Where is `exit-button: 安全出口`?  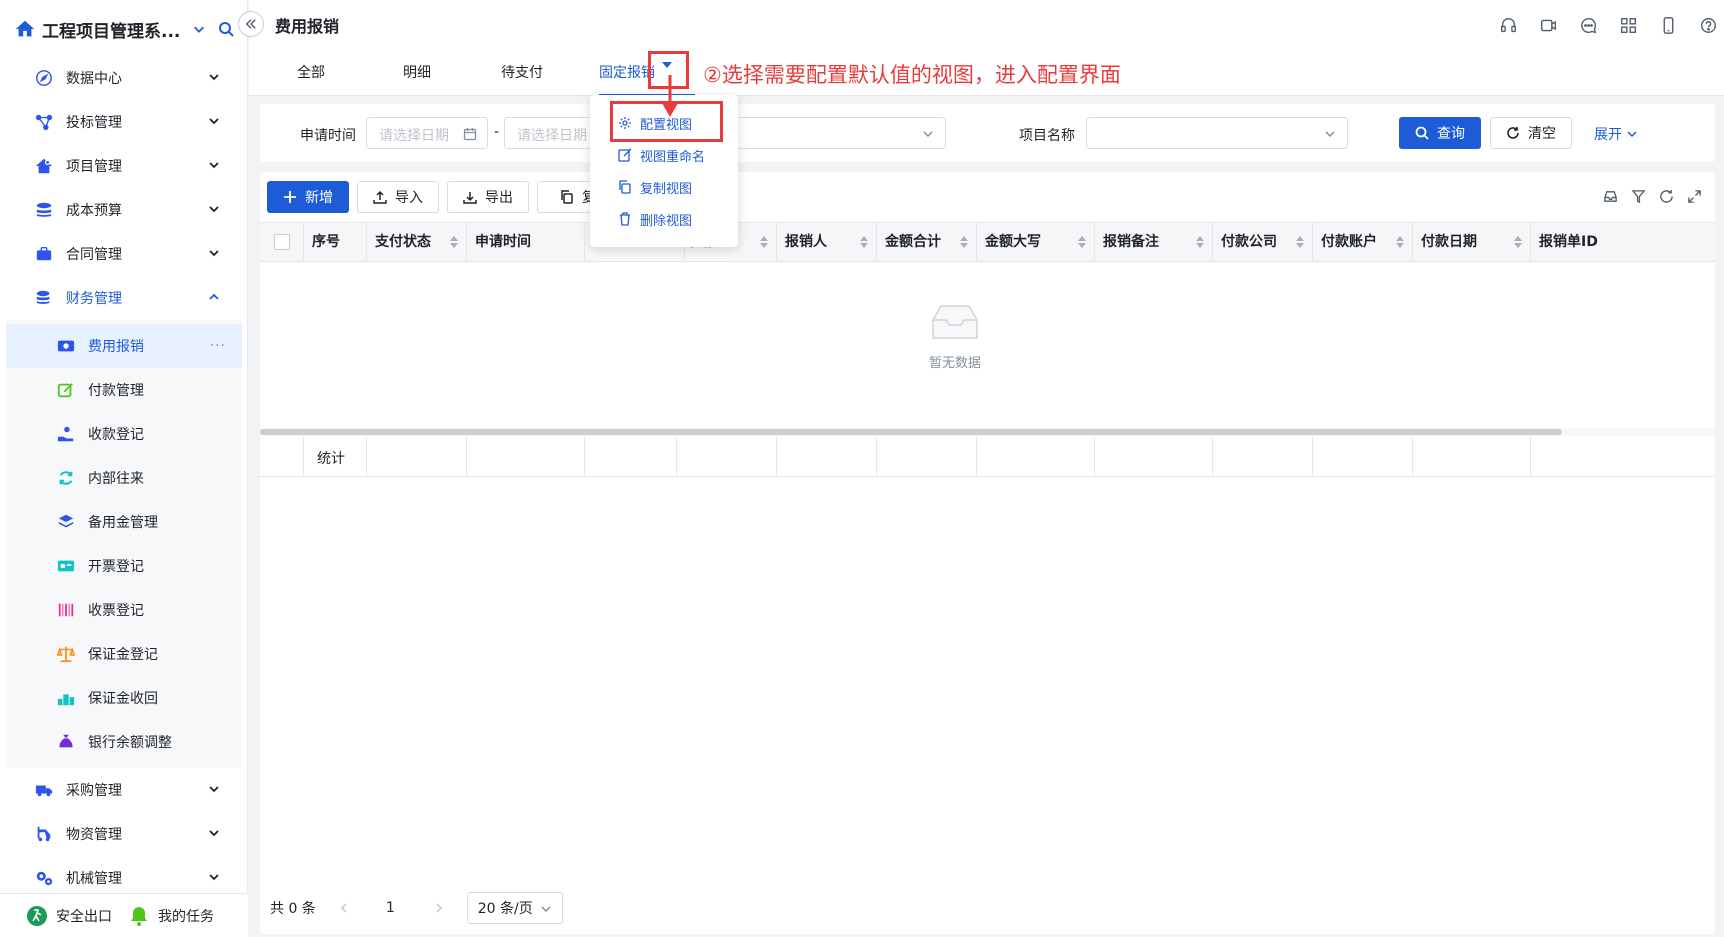
exit-button: 安全出口 is located at coordinates (69, 916).